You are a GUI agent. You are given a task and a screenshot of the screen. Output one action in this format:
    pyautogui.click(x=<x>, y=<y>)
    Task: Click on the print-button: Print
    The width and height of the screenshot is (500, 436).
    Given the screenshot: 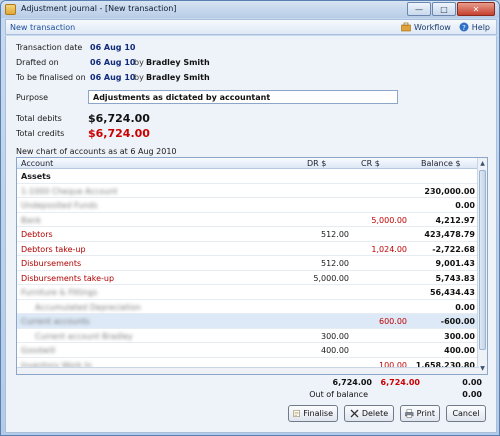 What is the action you would take?
    pyautogui.click(x=420, y=413)
    